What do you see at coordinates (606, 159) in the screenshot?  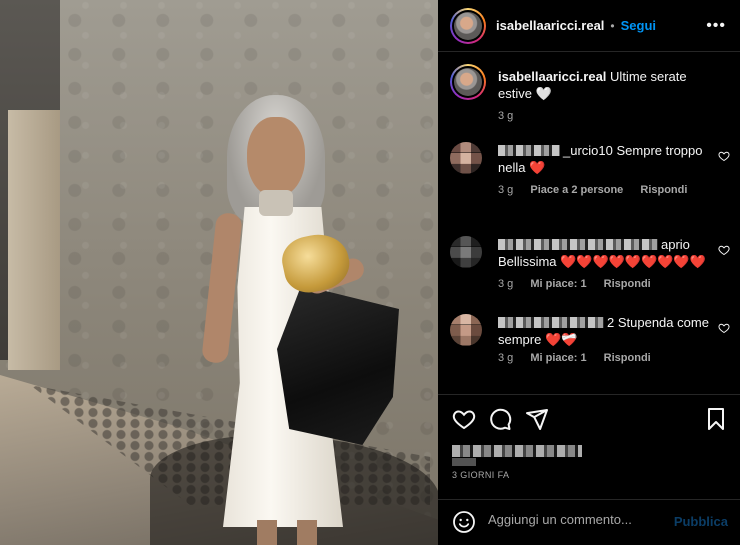 I see `comment-text-block: _urcio10 Sempre troppo nella ❤️` at bounding box center [606, 159].